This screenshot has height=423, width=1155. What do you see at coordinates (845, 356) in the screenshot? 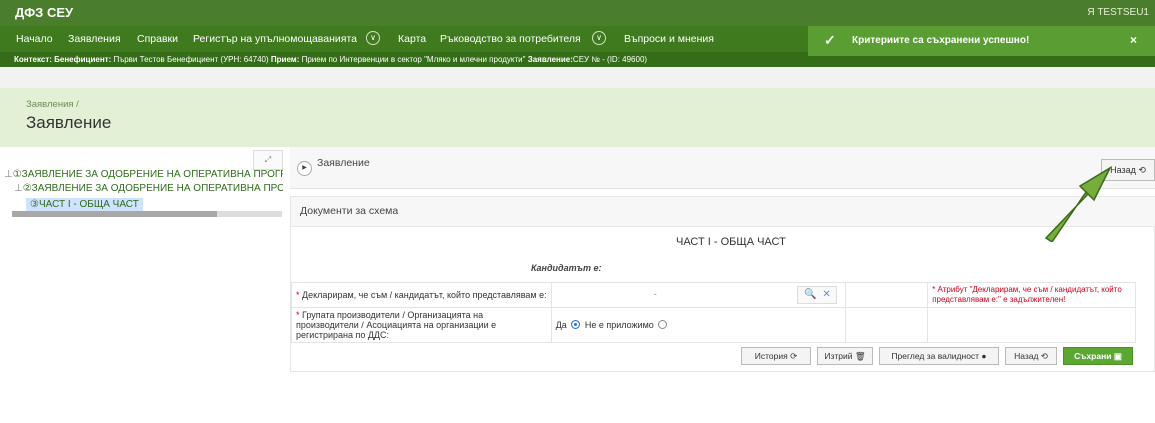
I see `delete-button: Изтрий 🗑` at bounding box center [845, 356].